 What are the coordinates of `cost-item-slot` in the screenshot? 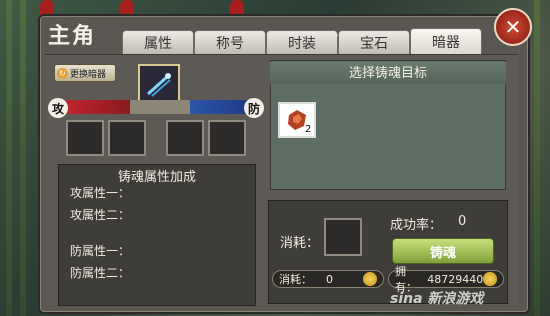 It's located at (343, 237).